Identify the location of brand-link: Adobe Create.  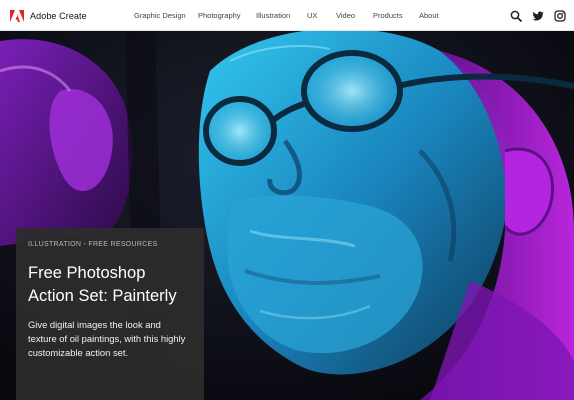
(48, 15).